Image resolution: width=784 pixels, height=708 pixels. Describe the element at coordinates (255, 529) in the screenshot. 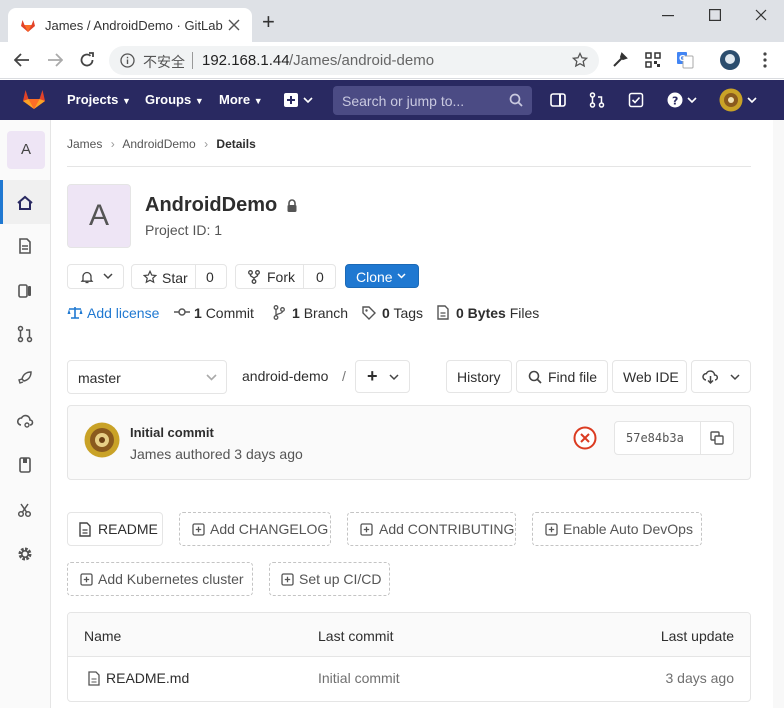

I see `add-changelog-button: Add CHANGELOG` at that location.